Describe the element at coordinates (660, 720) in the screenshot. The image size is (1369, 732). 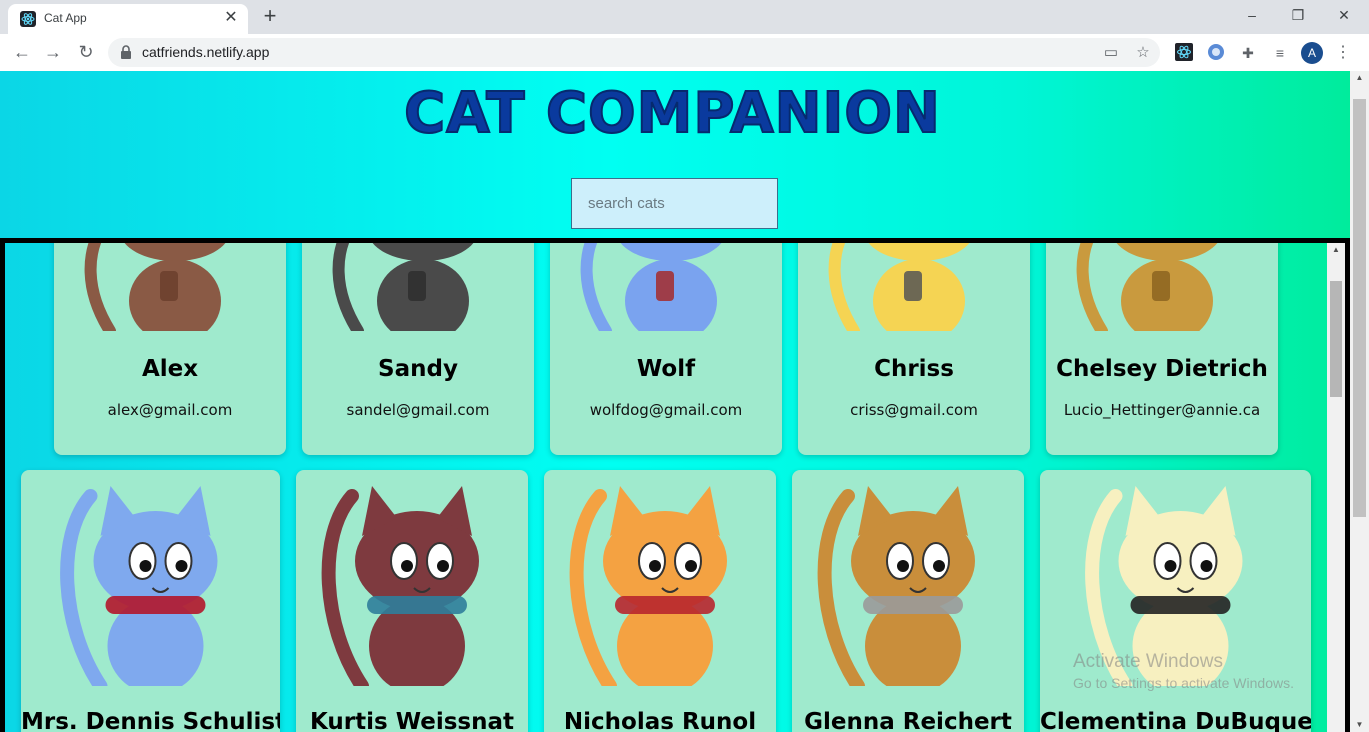
I see `cat-name: Nicholas Runol` at that location.